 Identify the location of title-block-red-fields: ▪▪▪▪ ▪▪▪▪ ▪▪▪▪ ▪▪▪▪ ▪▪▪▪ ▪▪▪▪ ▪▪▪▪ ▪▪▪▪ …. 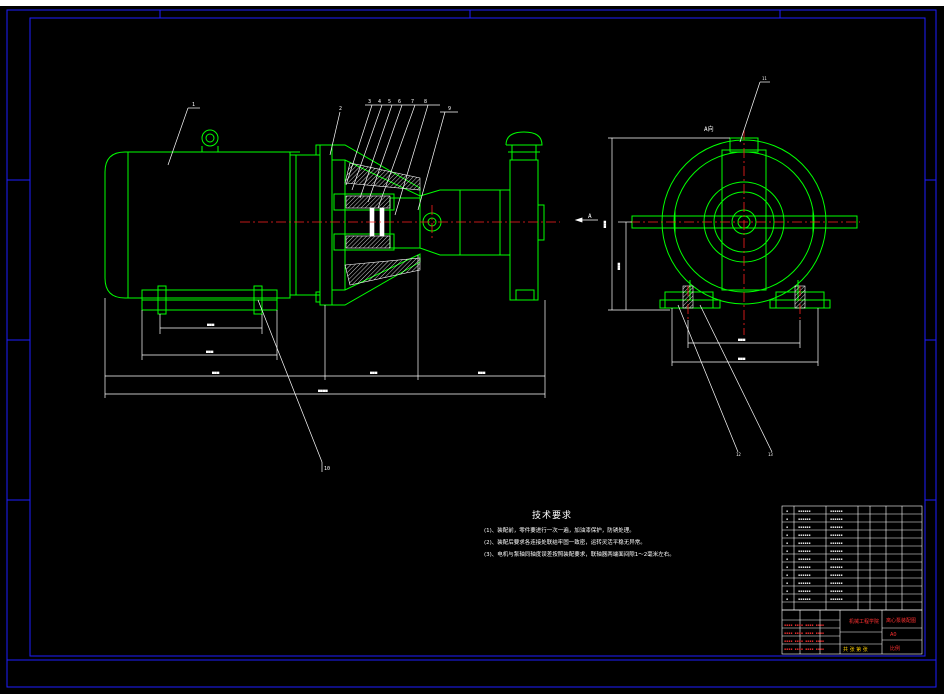
(804, 637).